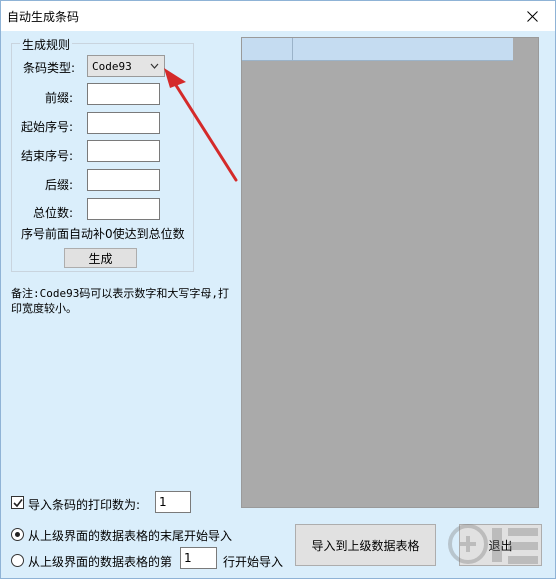 The height and width of the screenshot is (579, 556). I want to click on rules-group-title: 生成规则, so click(46, 44).